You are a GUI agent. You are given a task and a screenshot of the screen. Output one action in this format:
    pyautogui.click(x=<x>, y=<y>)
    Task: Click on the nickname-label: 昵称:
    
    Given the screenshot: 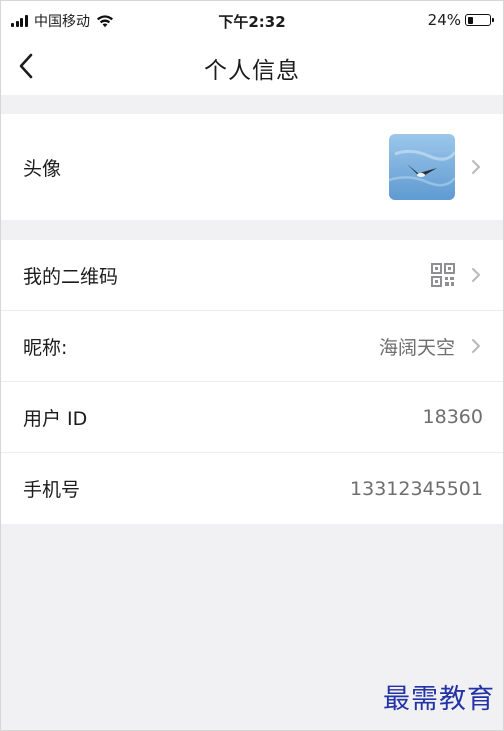 What is the action you would take?
    pyautogui.click(x=45, y=347)
    